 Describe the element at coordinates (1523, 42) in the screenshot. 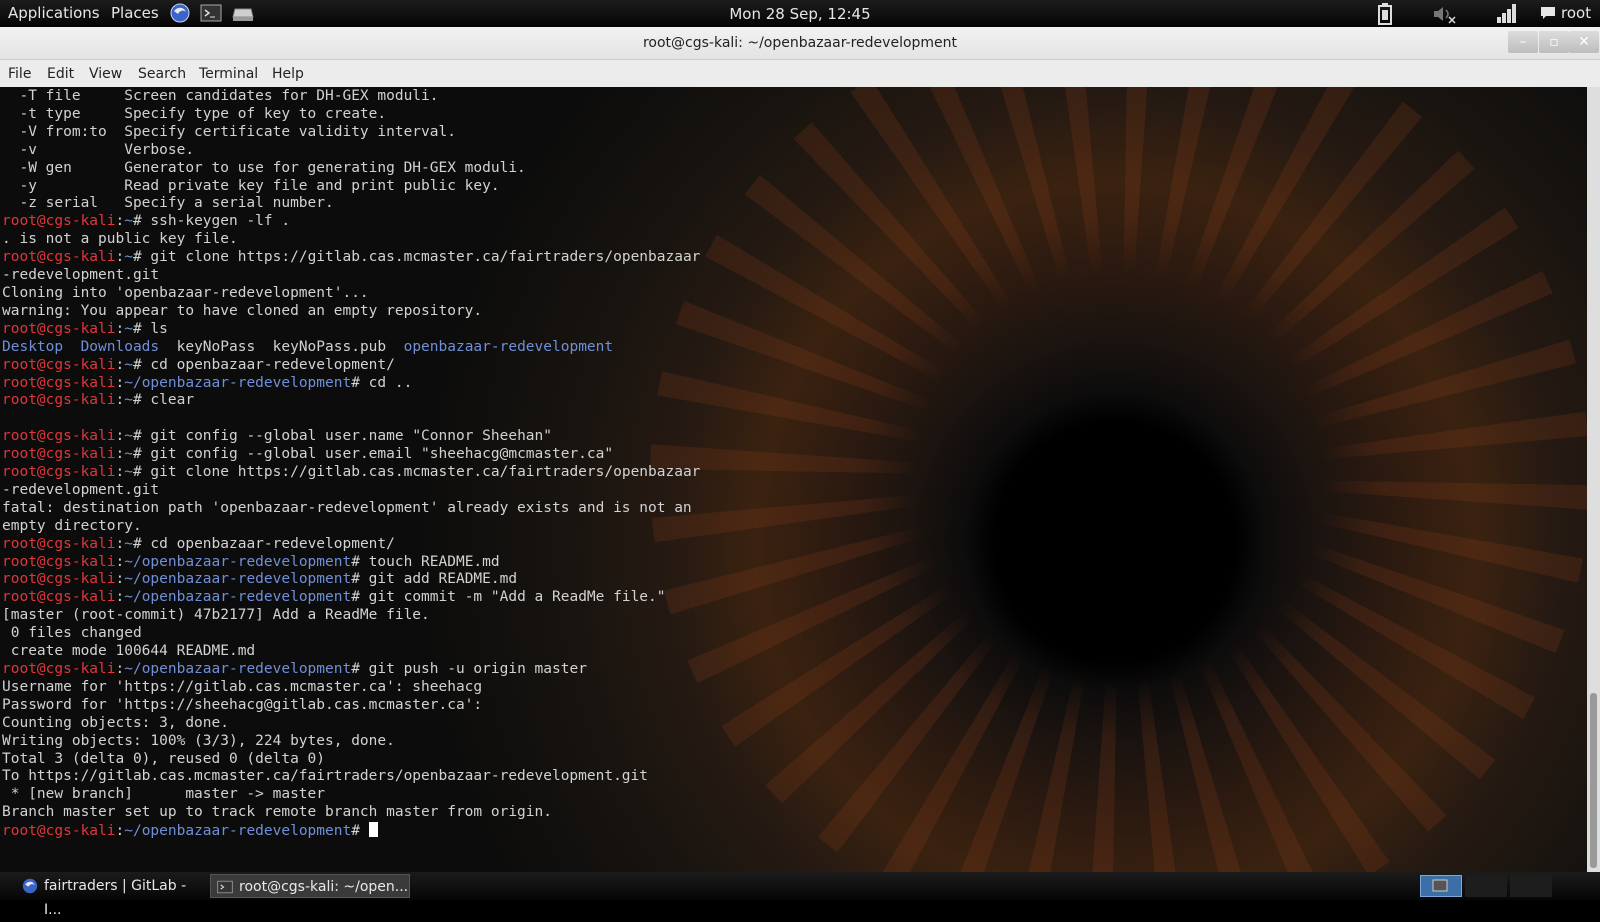

I see `minimize-button: –` at that location.